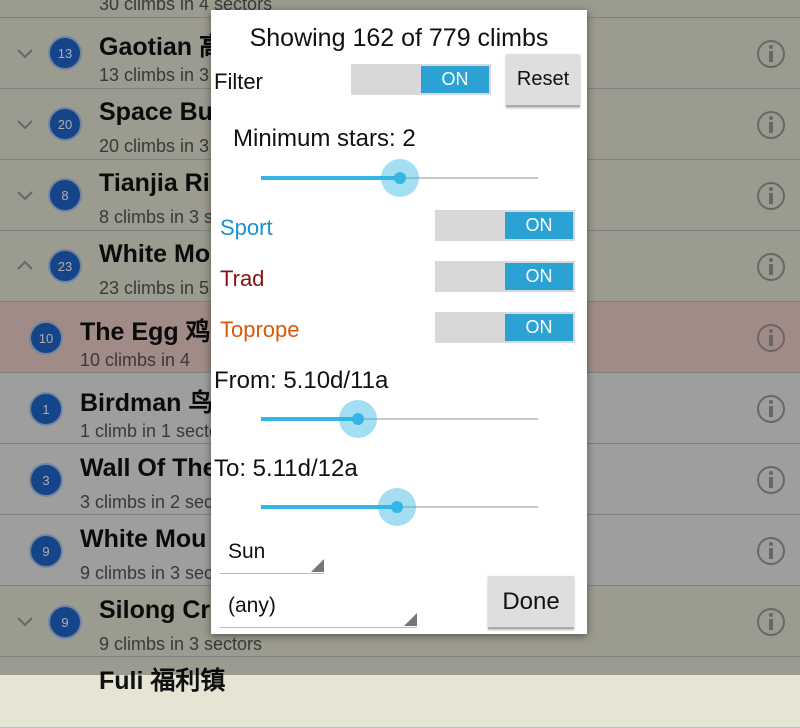  I want to click on done-button: Done, so click(531, 602).